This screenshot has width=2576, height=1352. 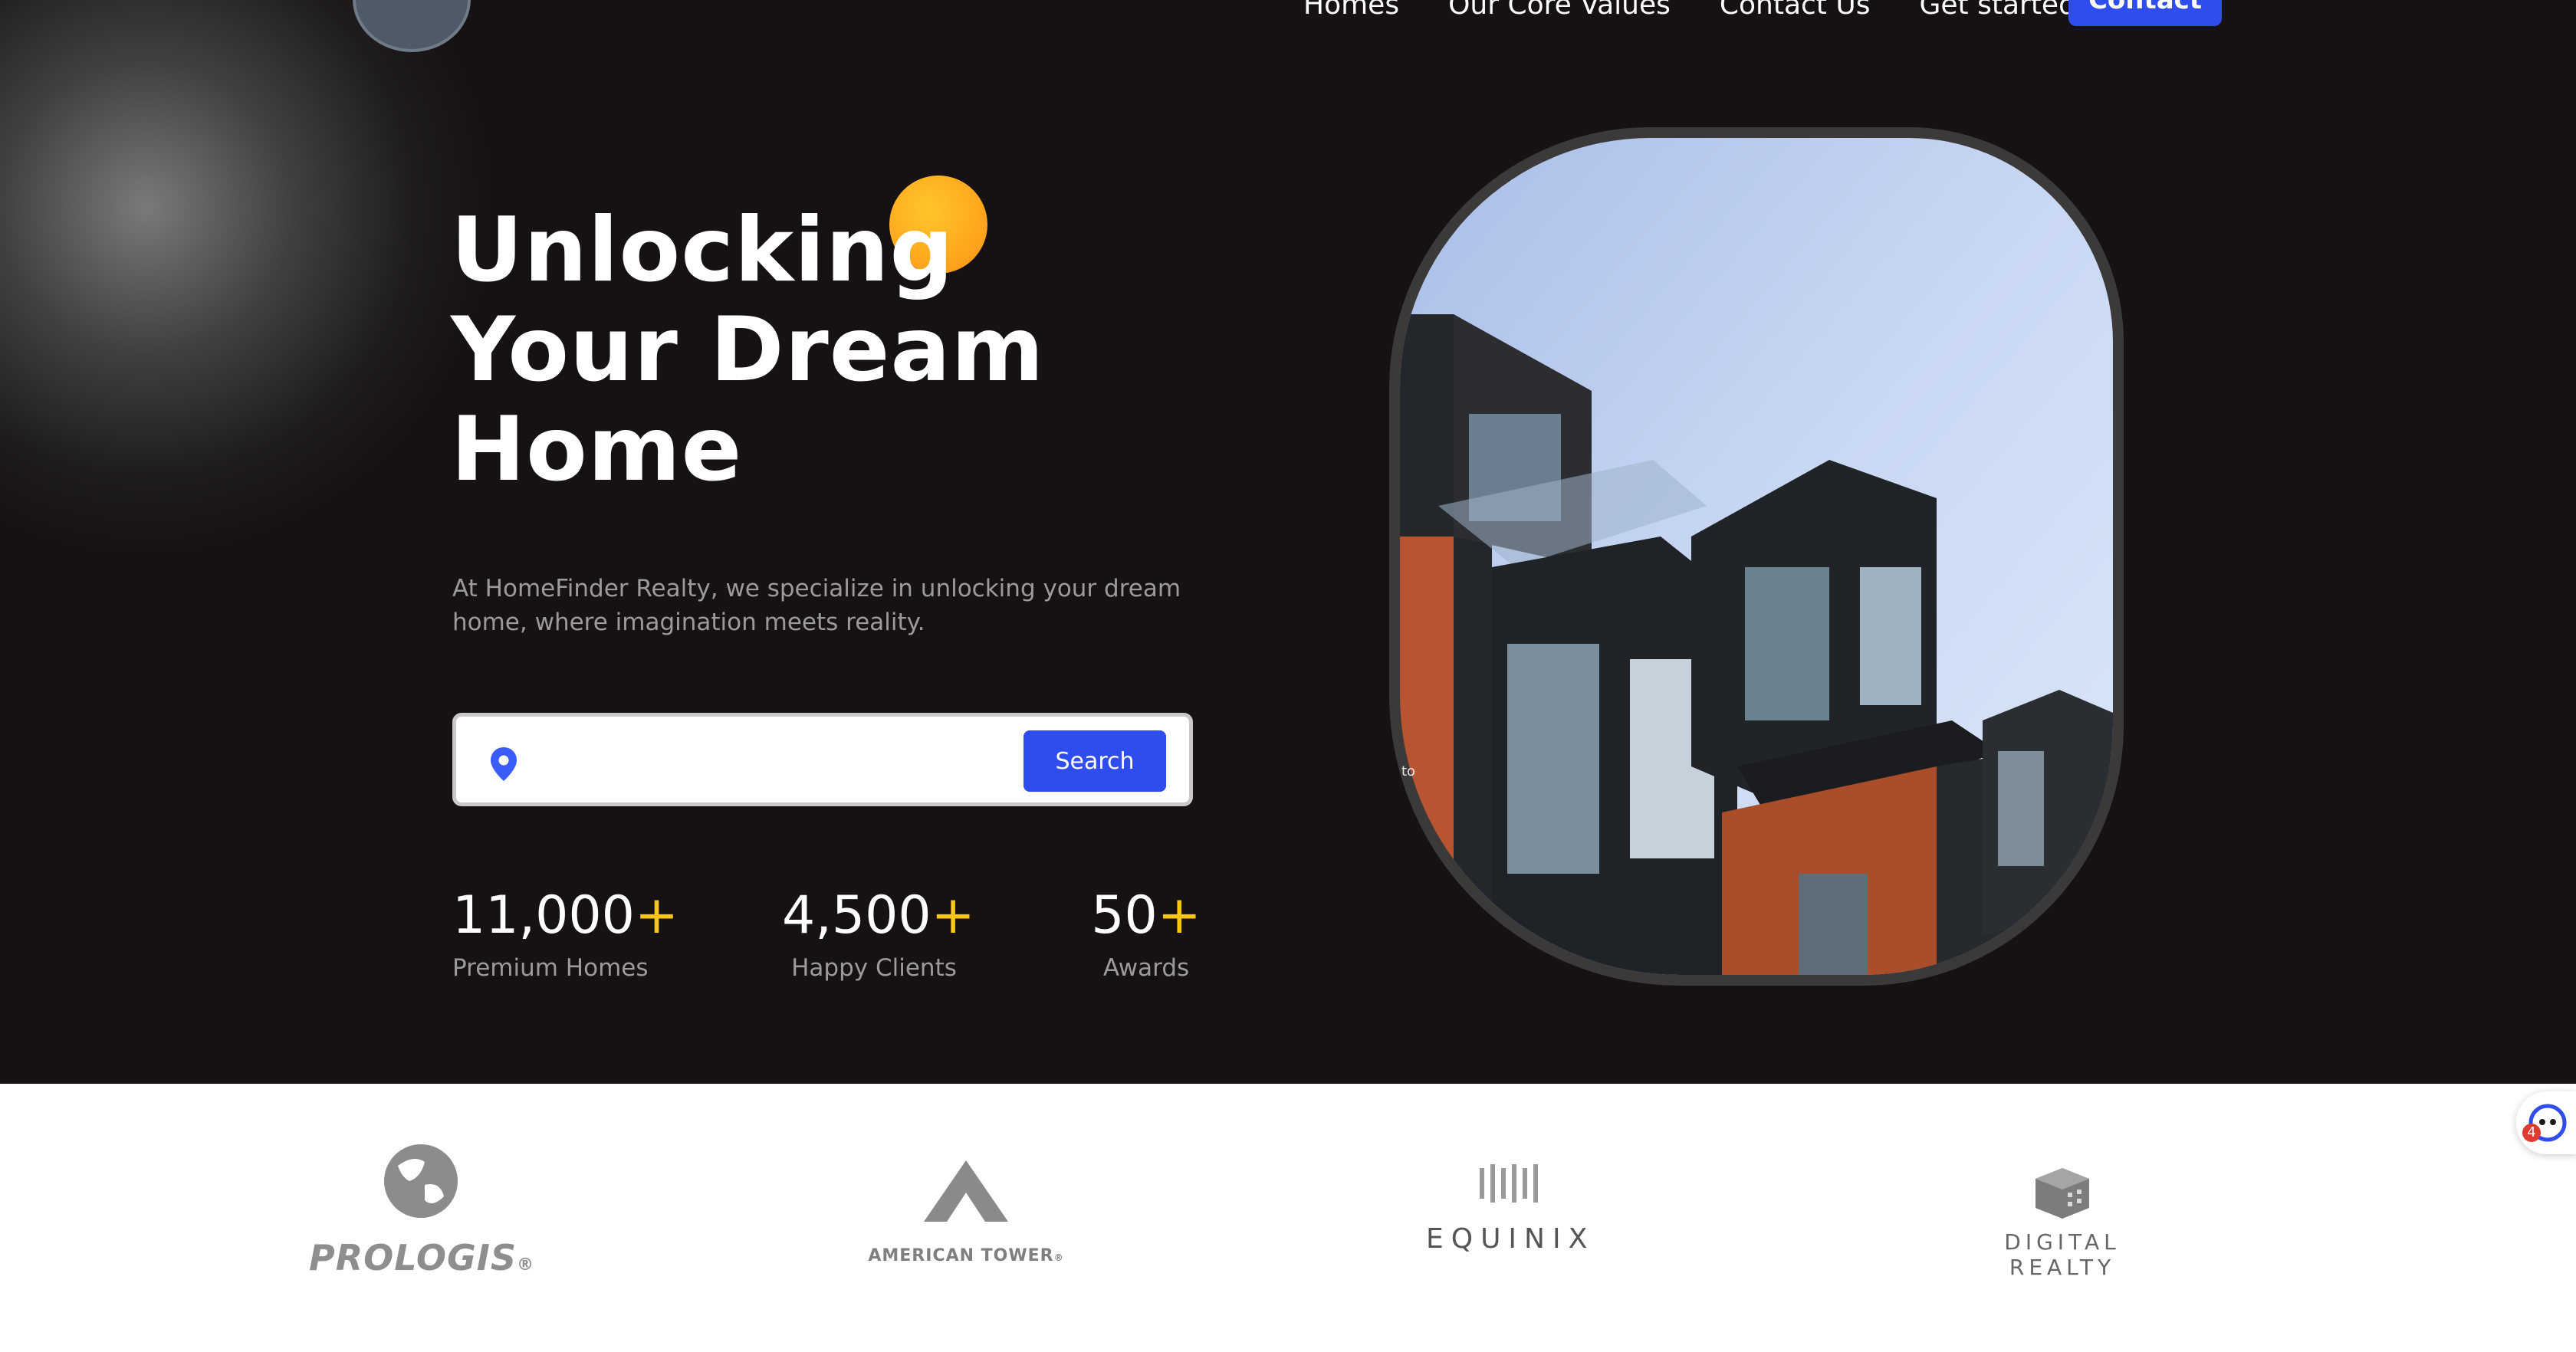 What do you see at coordinates (1351, 10) in the screenshot?
I see `nav-link-homes: Homes` at bounding box center [1351, 10].